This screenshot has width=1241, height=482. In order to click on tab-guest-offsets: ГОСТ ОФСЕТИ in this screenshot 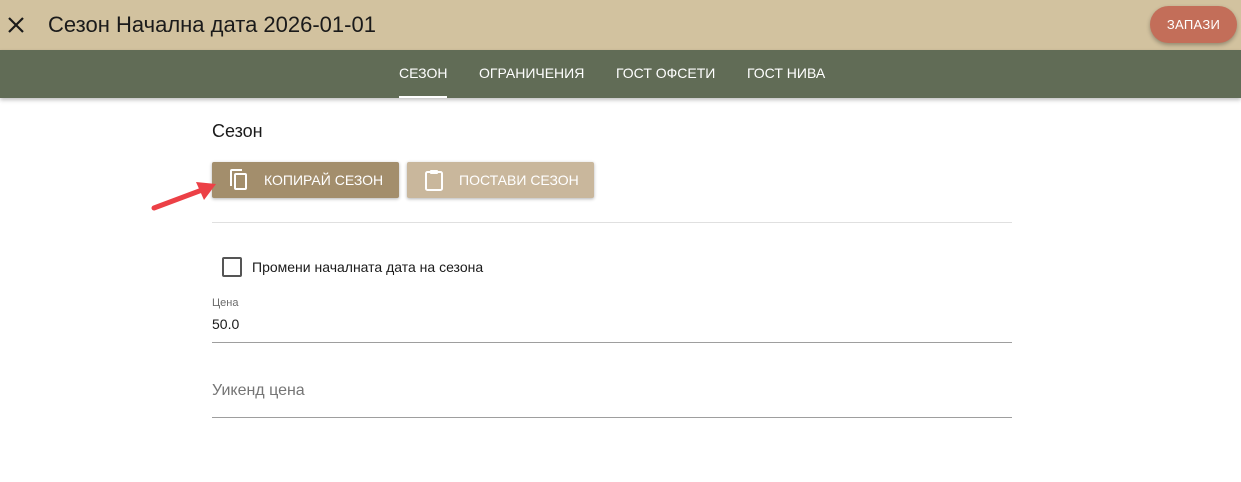, I will do `click(665, 74)`.